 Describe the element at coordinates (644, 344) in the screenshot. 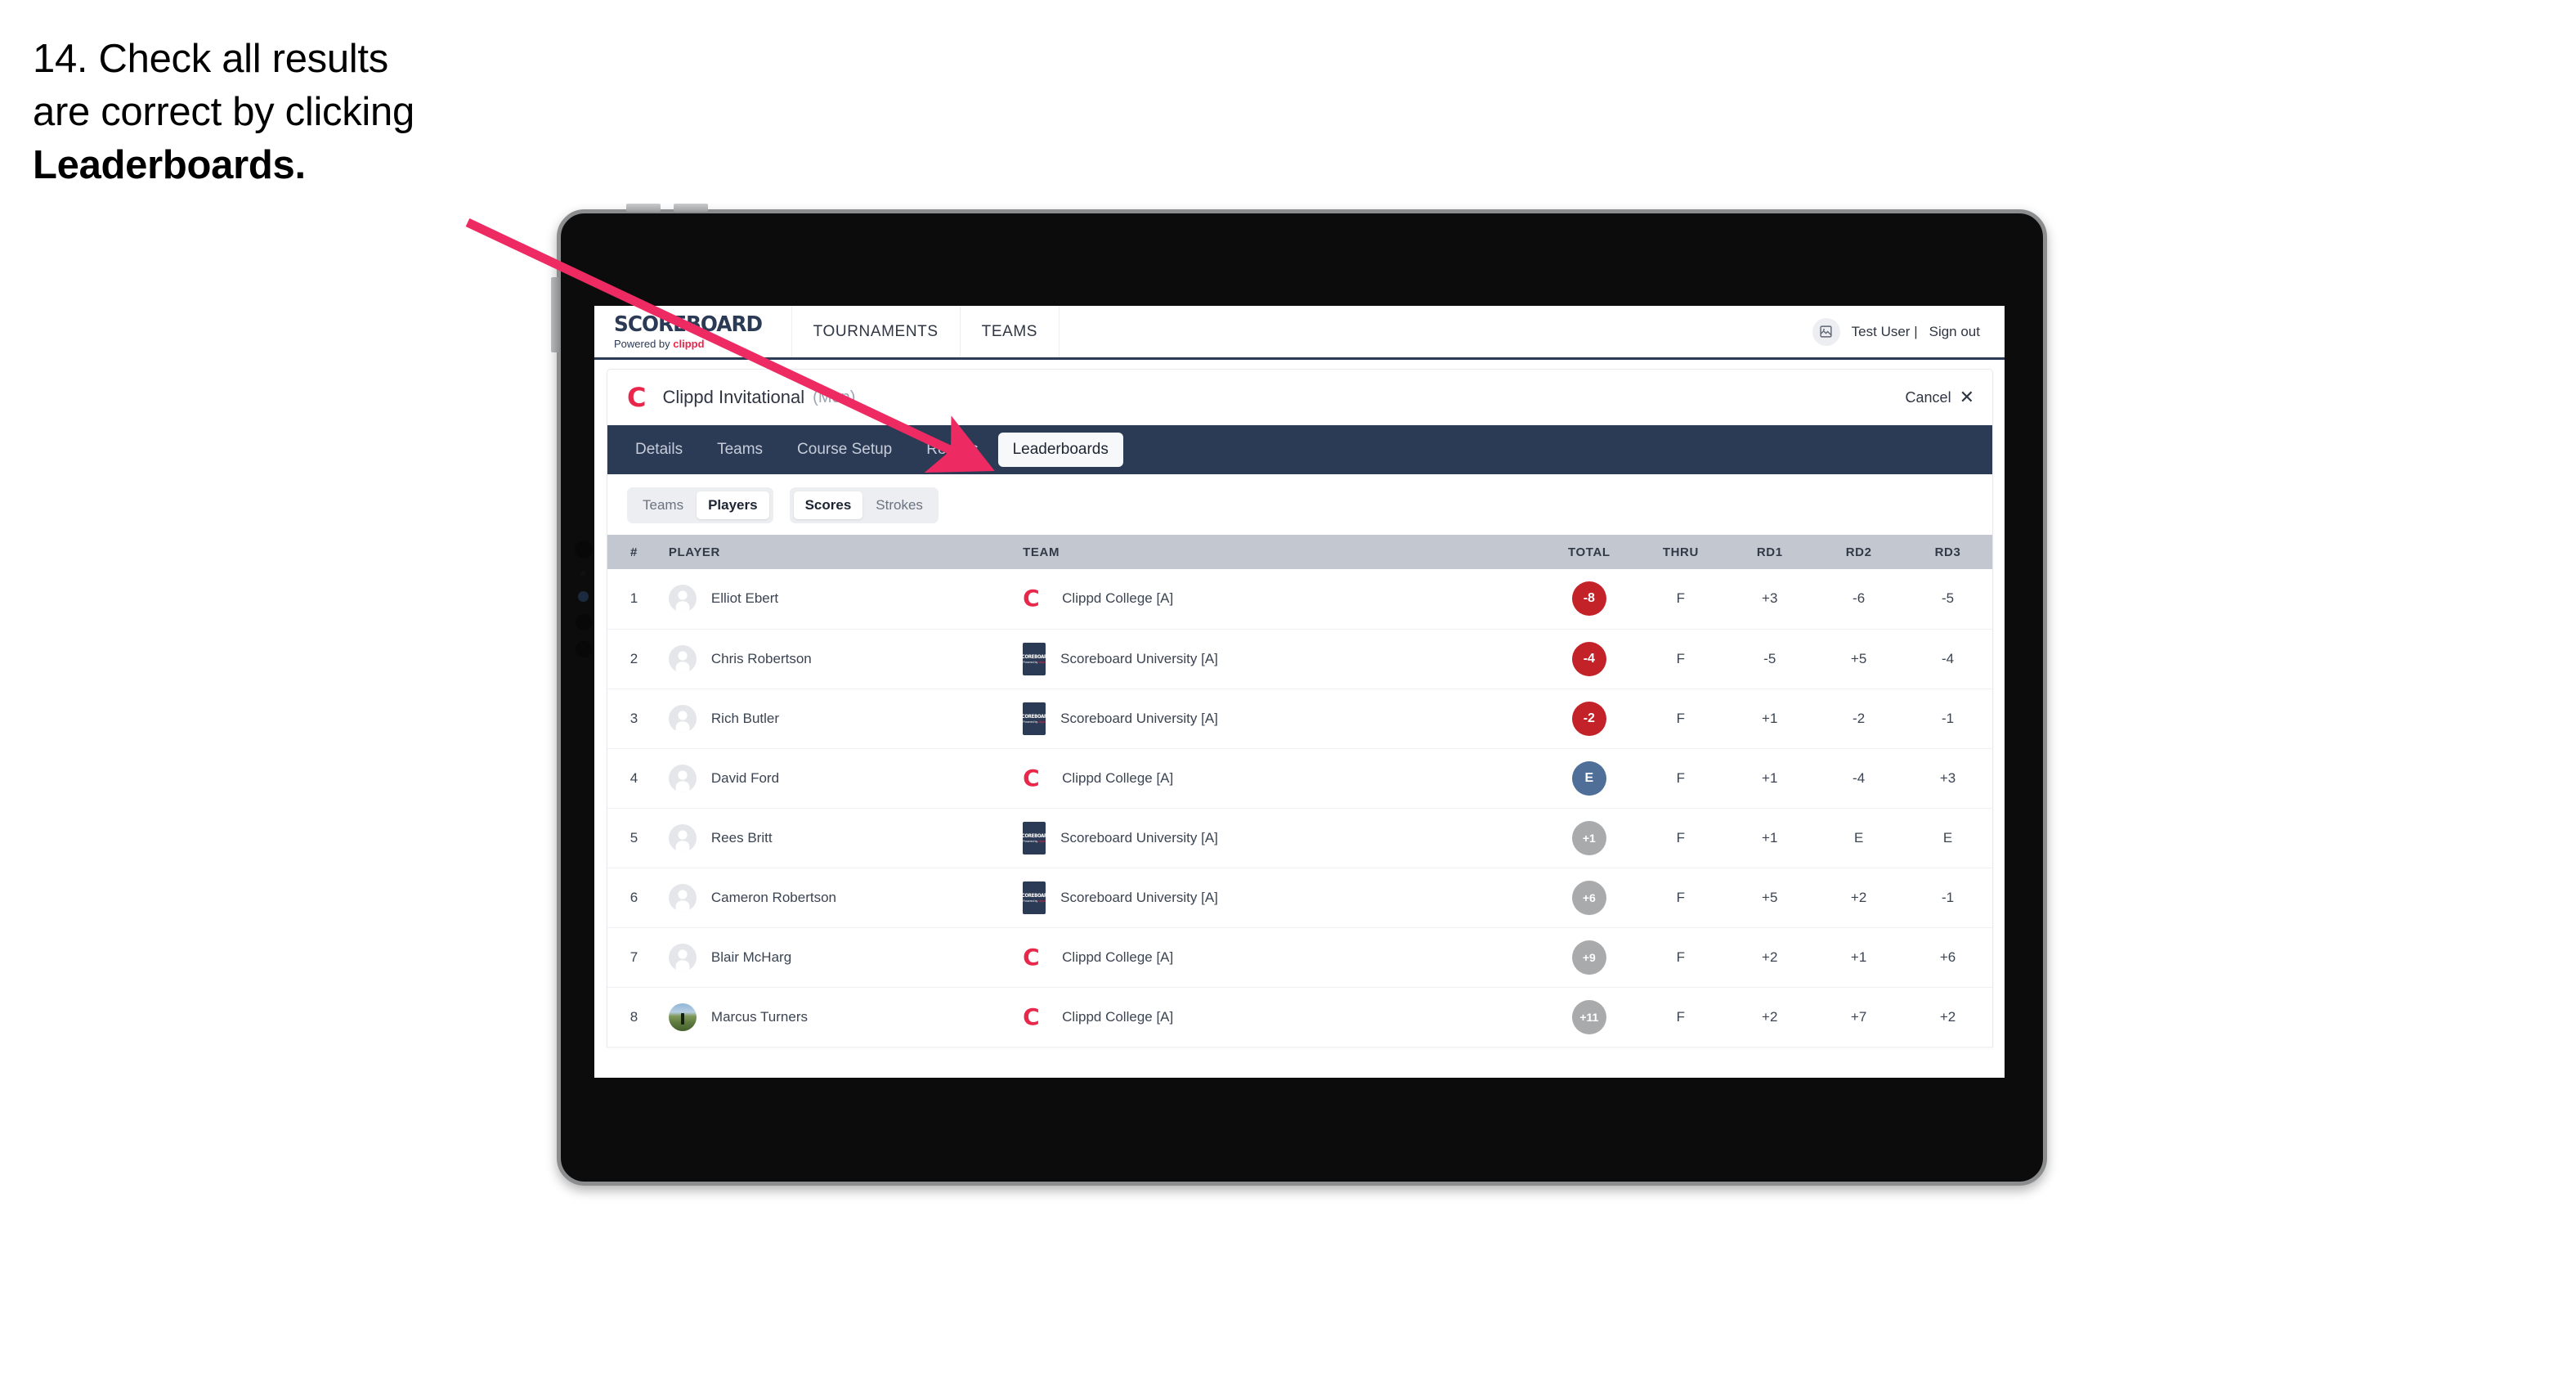

I see `brand-tagline-prefix: Powered by` at that location.